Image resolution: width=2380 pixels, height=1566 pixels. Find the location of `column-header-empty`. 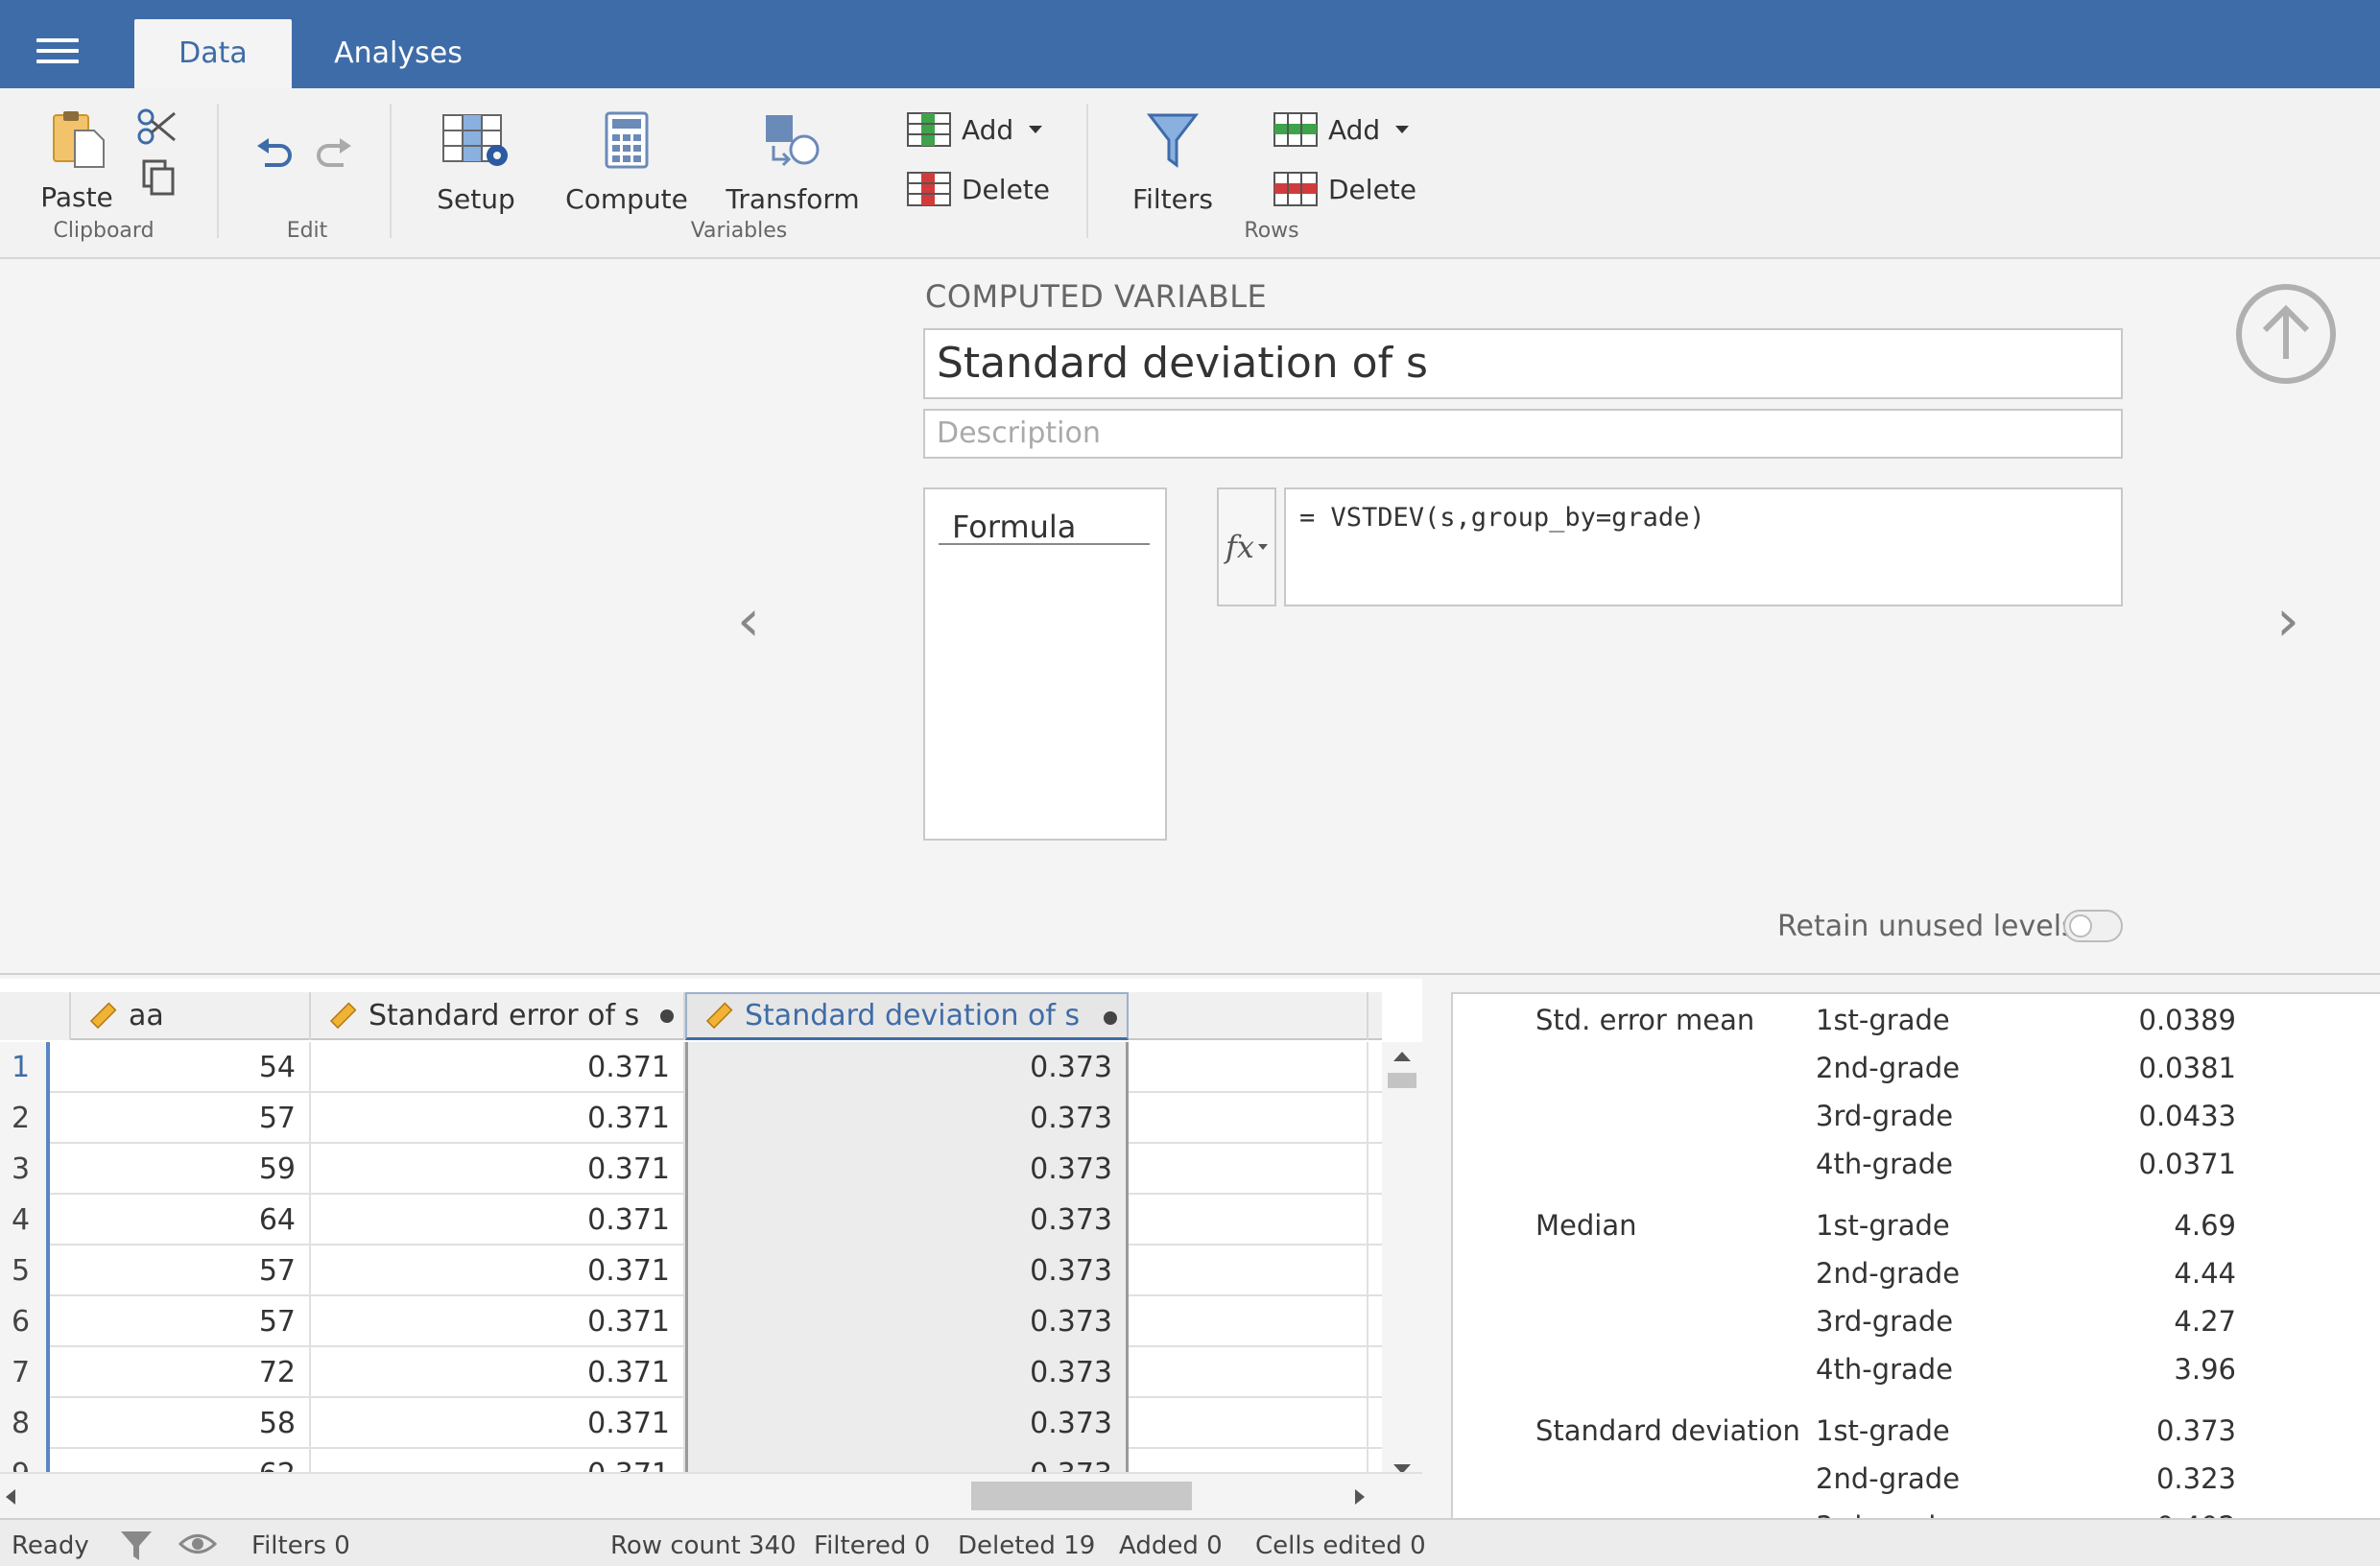

column-header-empty is located at coordinates (1249, 1016).